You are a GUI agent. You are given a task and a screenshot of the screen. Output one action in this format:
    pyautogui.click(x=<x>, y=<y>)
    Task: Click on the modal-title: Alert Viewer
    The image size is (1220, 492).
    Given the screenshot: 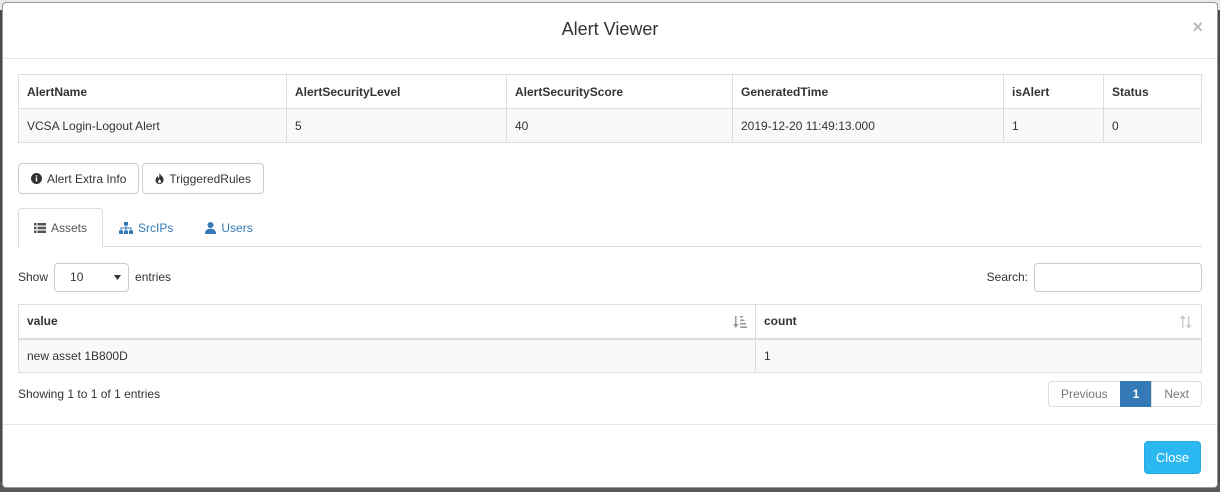 What is the action you would take?
    pyautogui.click(x=610, y=29)
    